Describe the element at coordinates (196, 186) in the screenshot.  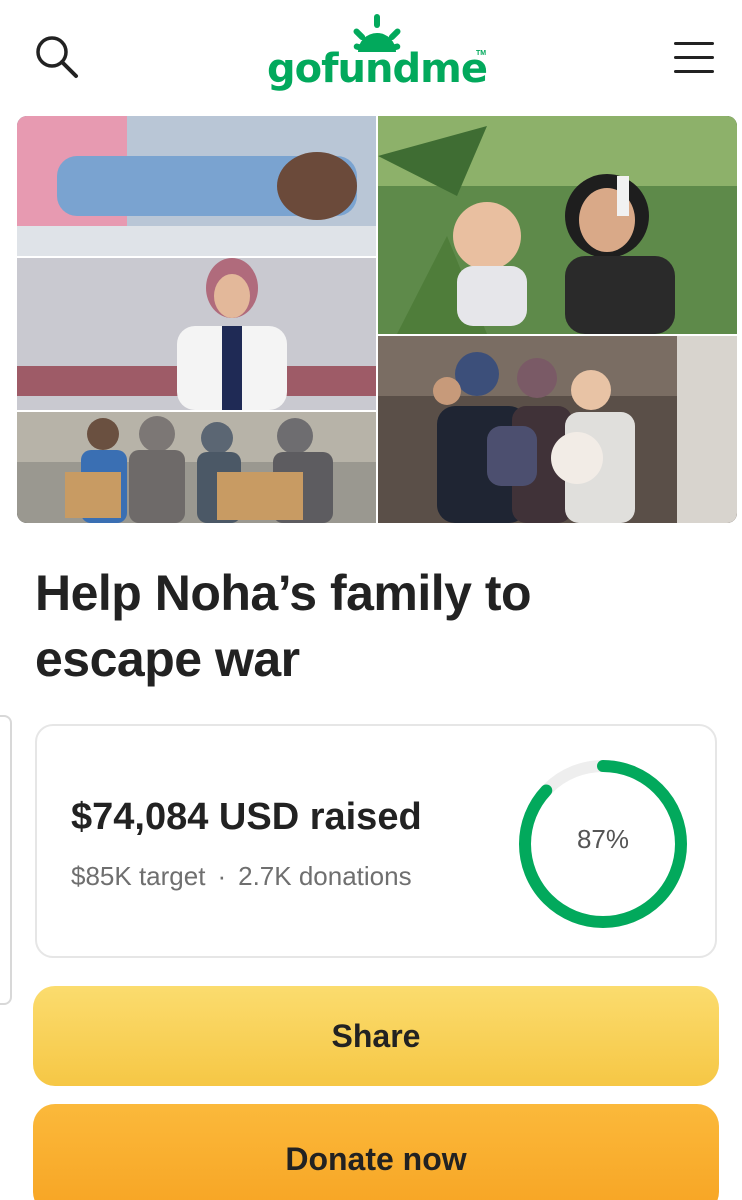
I see `photo-hospital` at that location.